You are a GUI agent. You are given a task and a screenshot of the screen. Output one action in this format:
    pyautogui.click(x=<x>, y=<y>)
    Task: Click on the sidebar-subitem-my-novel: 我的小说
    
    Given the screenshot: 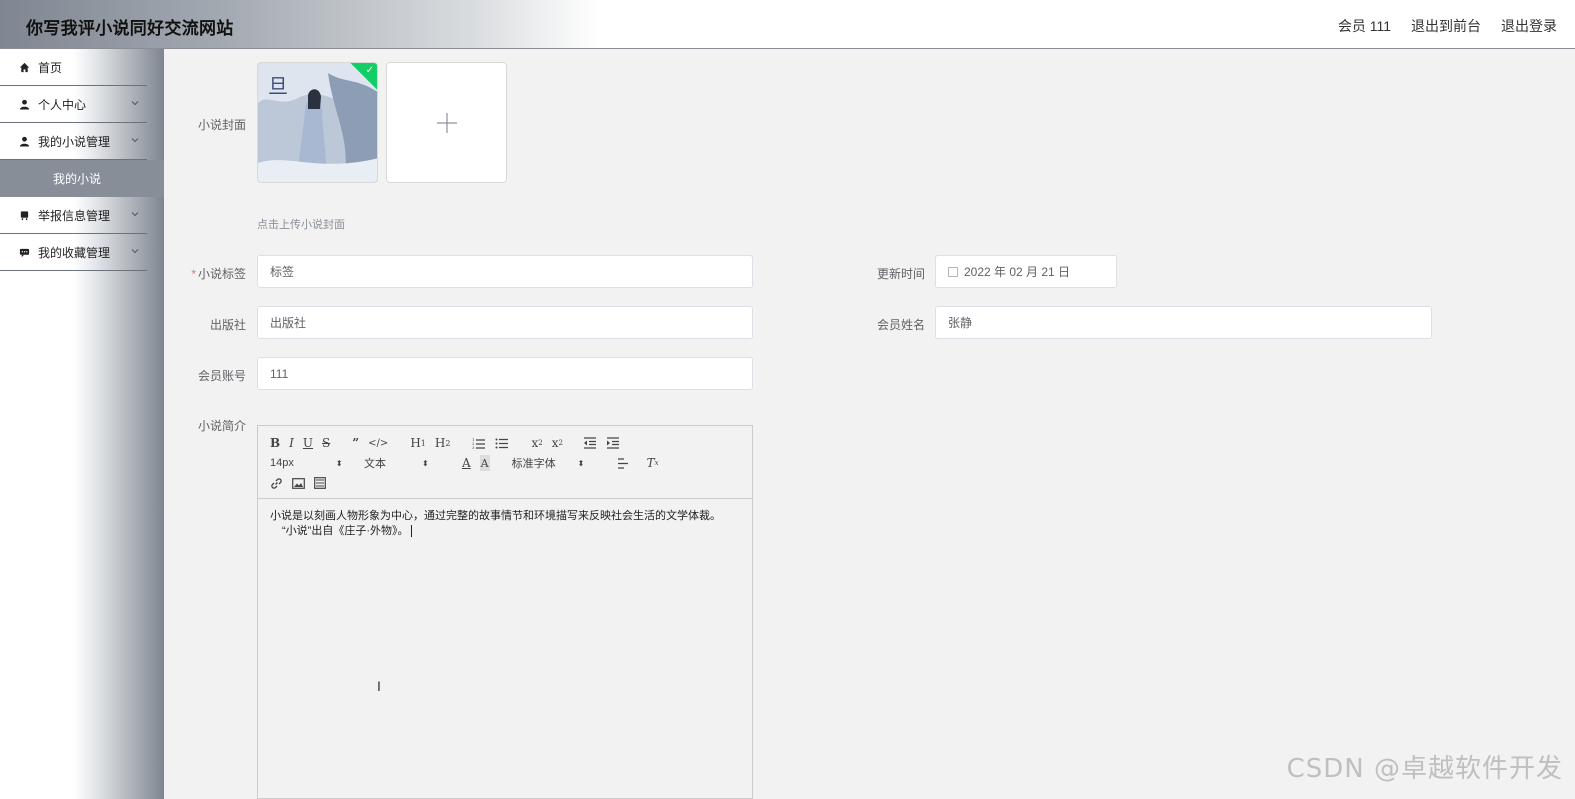 What is the action you would take?
    pyautogui.click(x=82, y=178)
    